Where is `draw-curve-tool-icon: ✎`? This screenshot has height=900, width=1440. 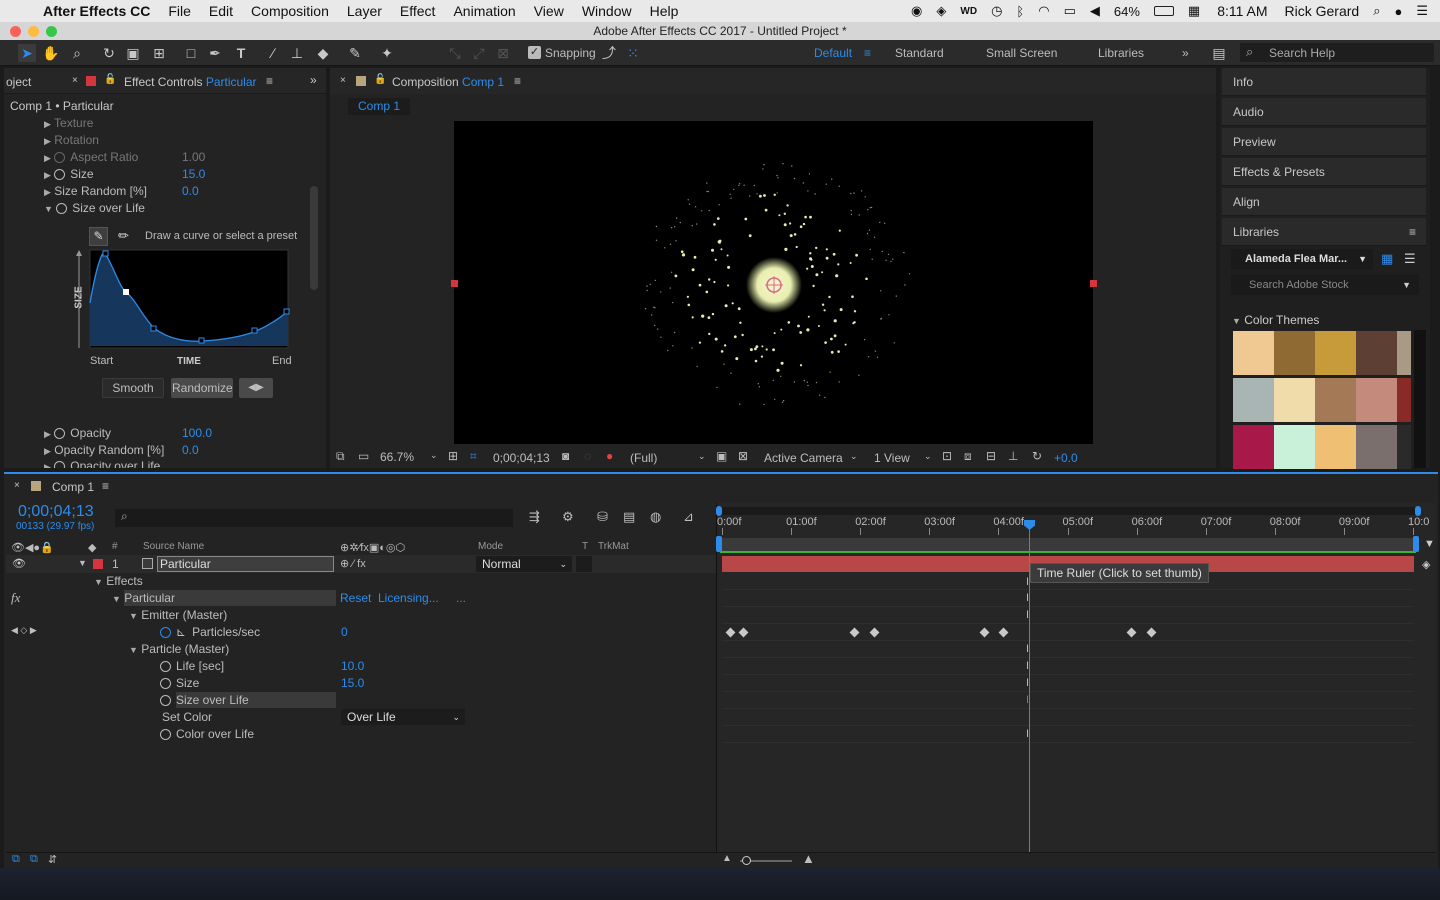 draw-curve-tool-icon: ✎ is located at coordinates (98, 236).